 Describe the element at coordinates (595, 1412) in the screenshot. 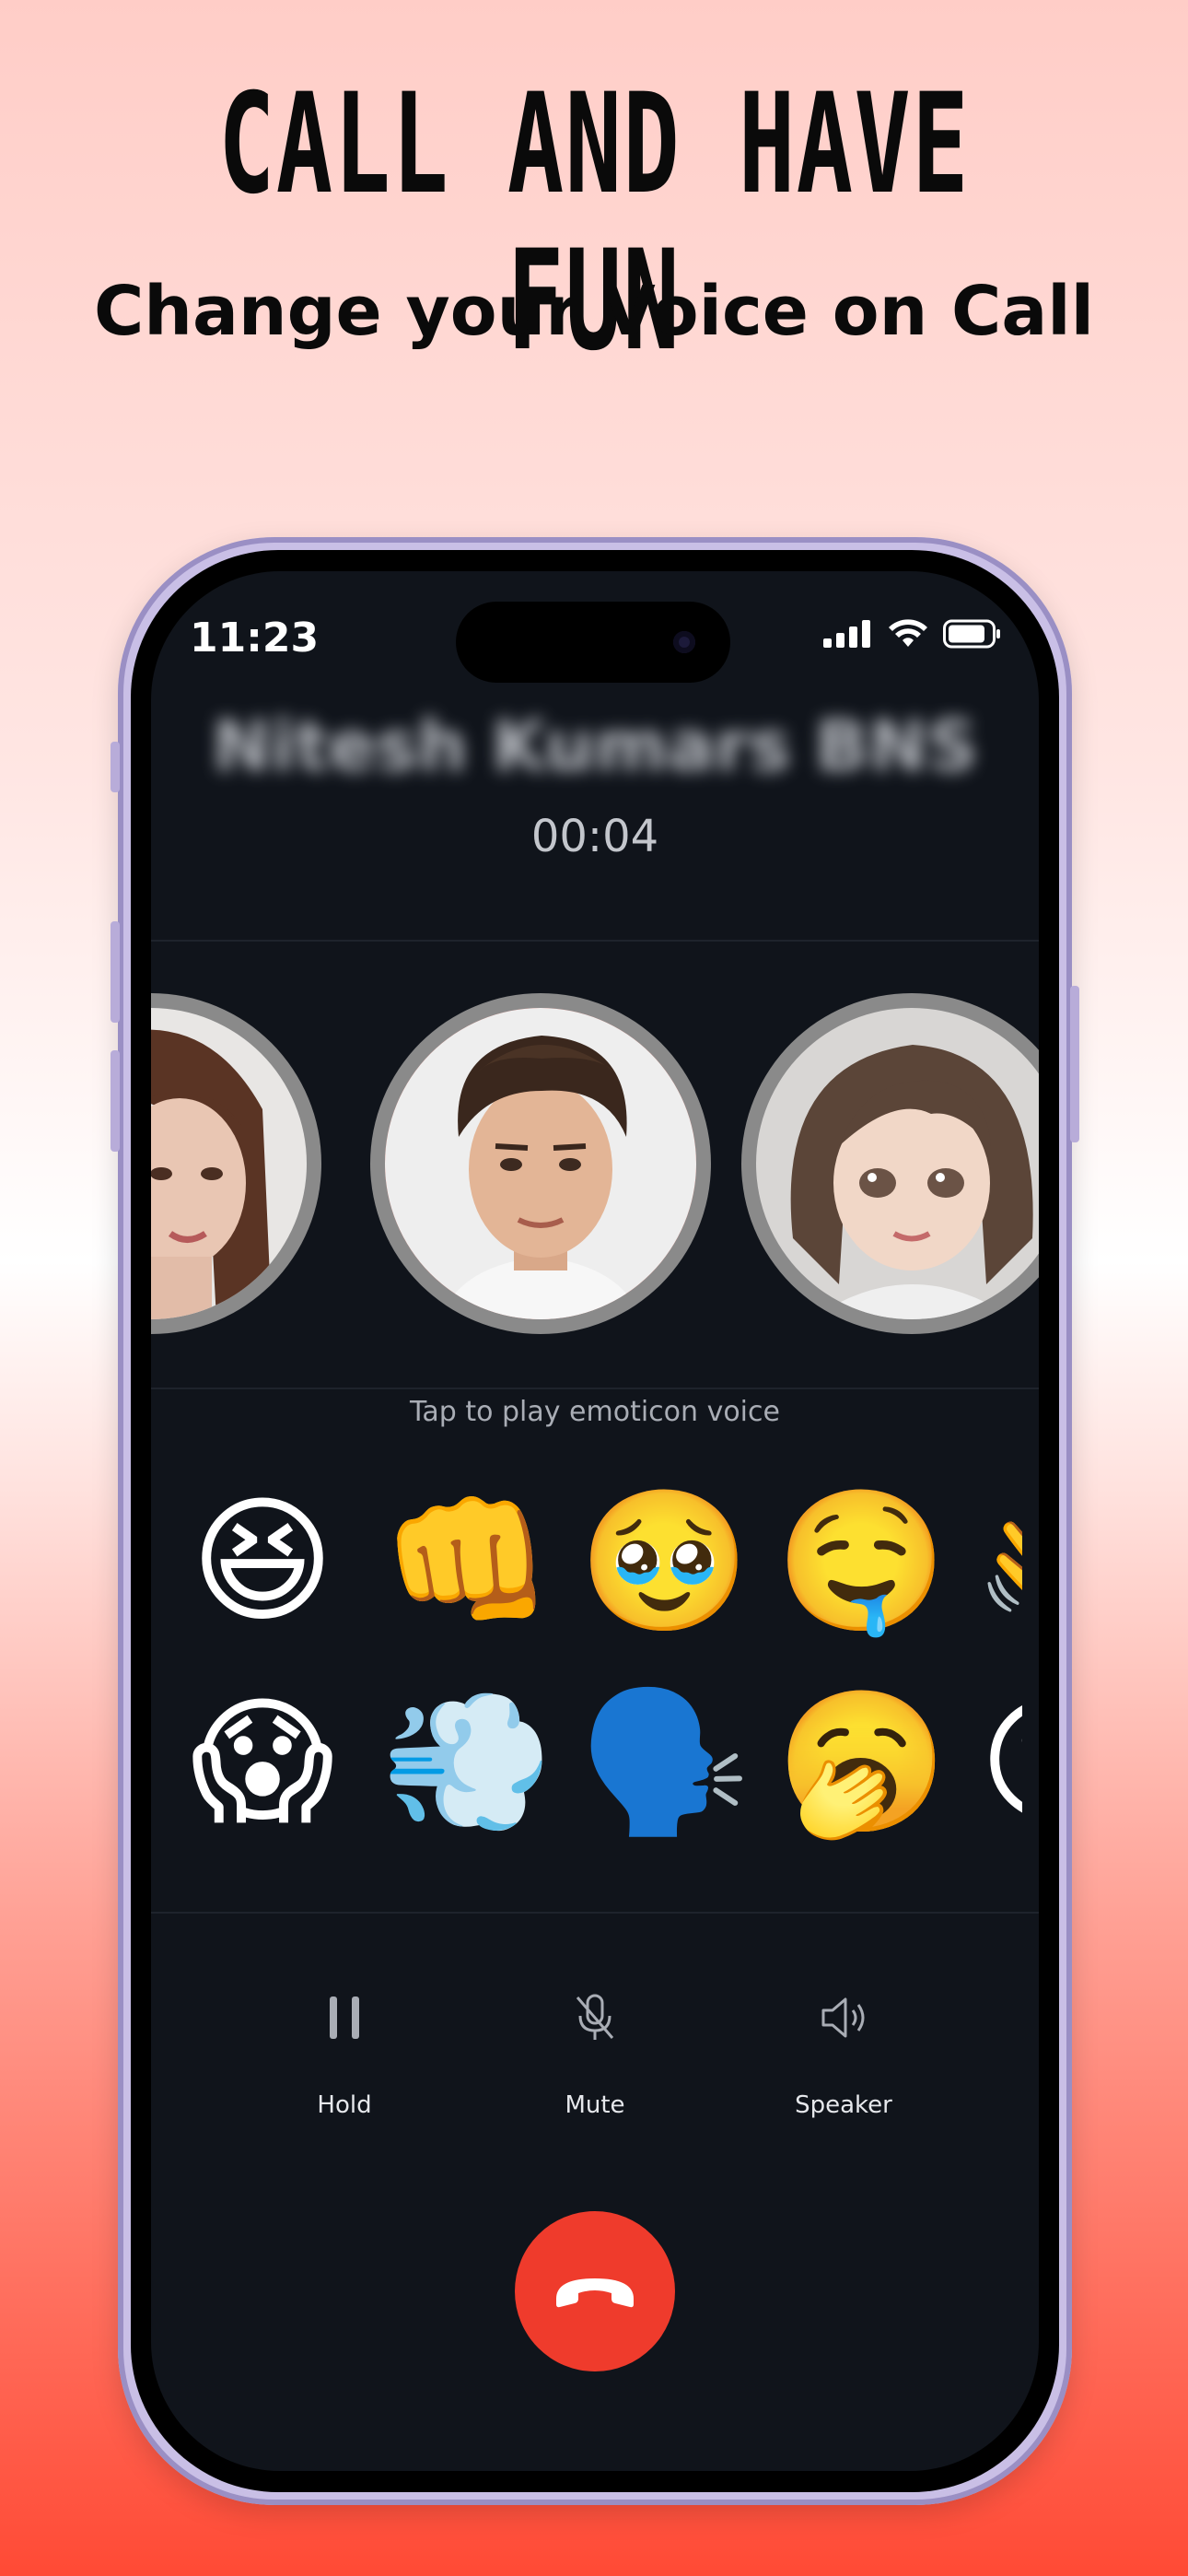

I see `emoticon-hint: Tap to play emoticon voice` at that location.